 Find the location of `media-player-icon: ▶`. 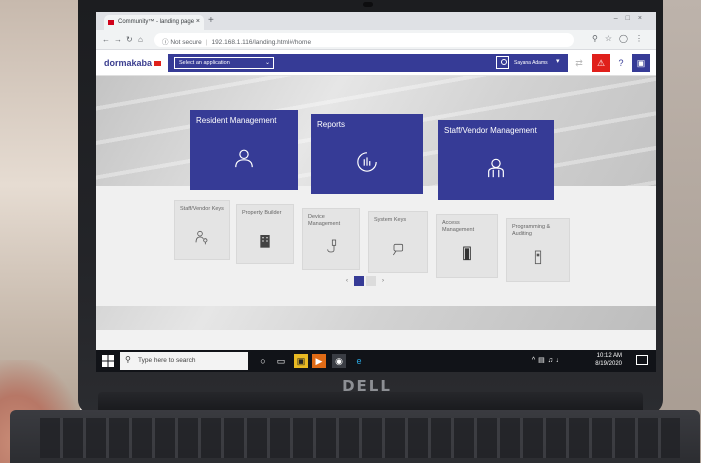

media-player-icon: ▶ is located at coordinates (319, 361).